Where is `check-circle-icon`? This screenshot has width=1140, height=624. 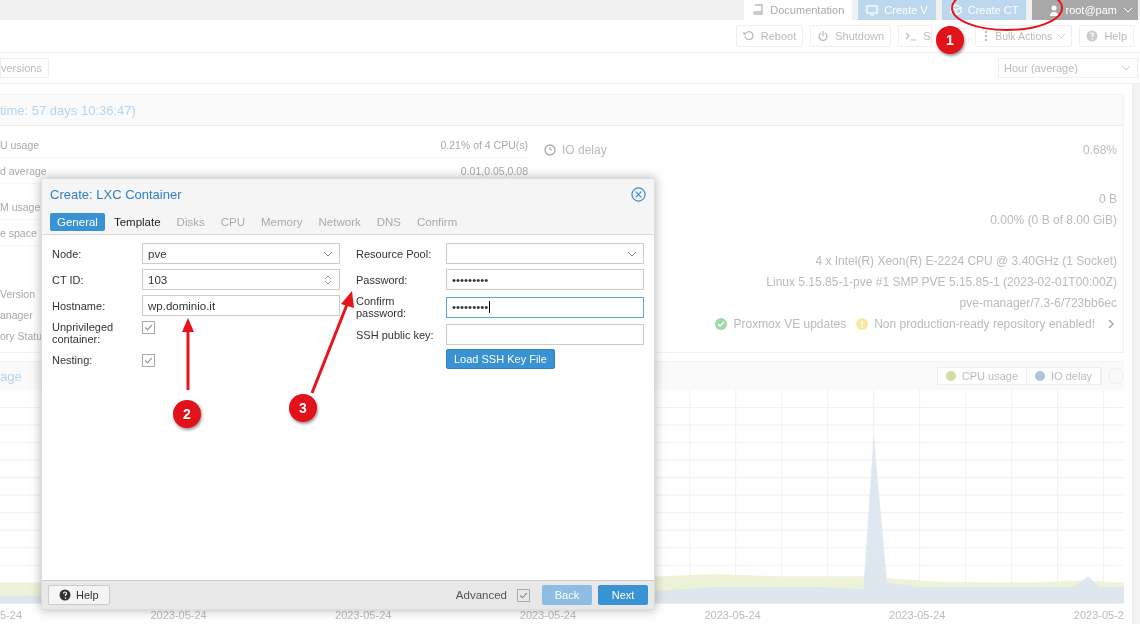 check-circle-icon is located at coordinates (721, 323).